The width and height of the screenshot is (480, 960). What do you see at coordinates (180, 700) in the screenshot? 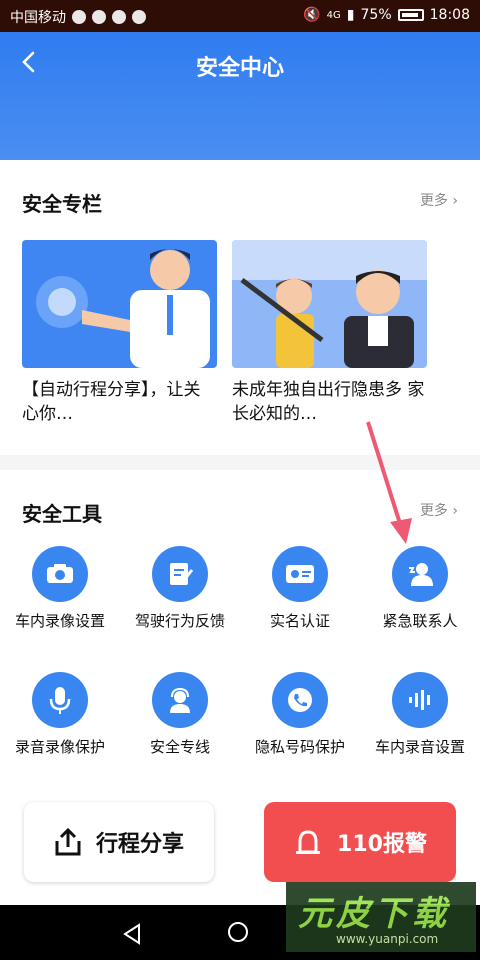
I see `headset-agent-icon` at bounding box center [180, 700].